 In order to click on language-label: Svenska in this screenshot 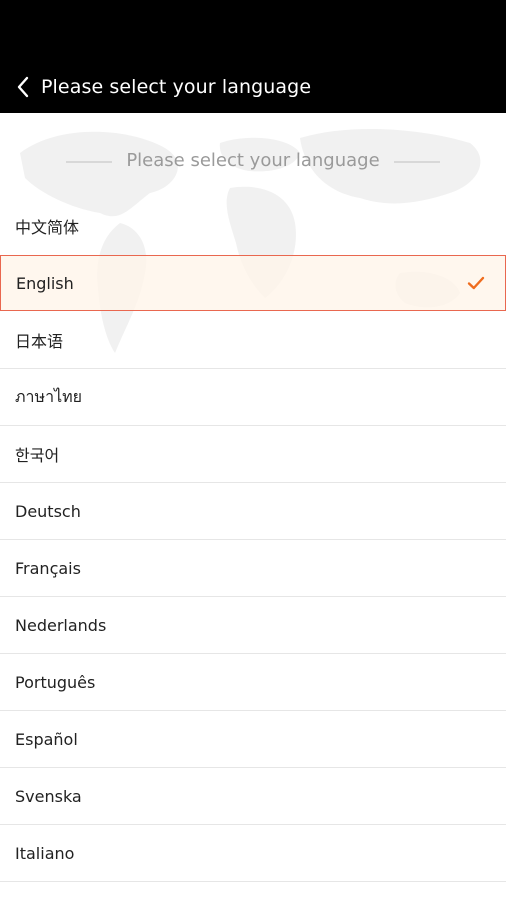, I will do `click(48, 796)`.